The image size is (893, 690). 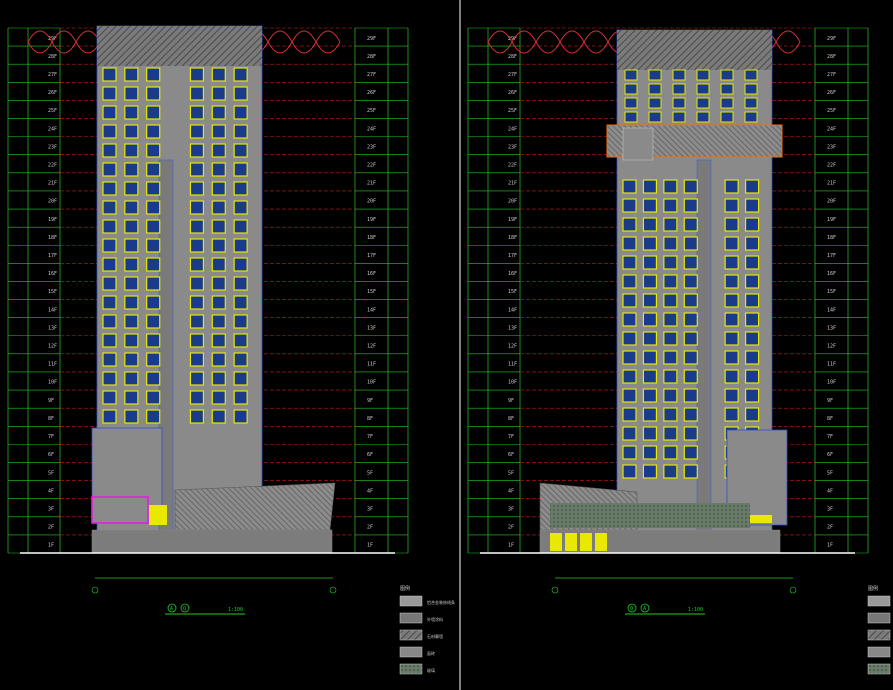 What do you see at coordinates (52, 256) in the screenshot?
I see `floor-label-left: 17F` at bounding box center [52, 256].